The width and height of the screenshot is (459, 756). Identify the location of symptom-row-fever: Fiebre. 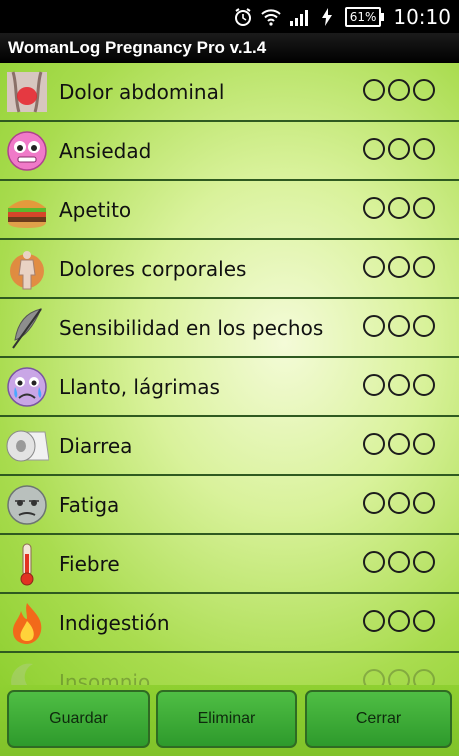
(229, 564).